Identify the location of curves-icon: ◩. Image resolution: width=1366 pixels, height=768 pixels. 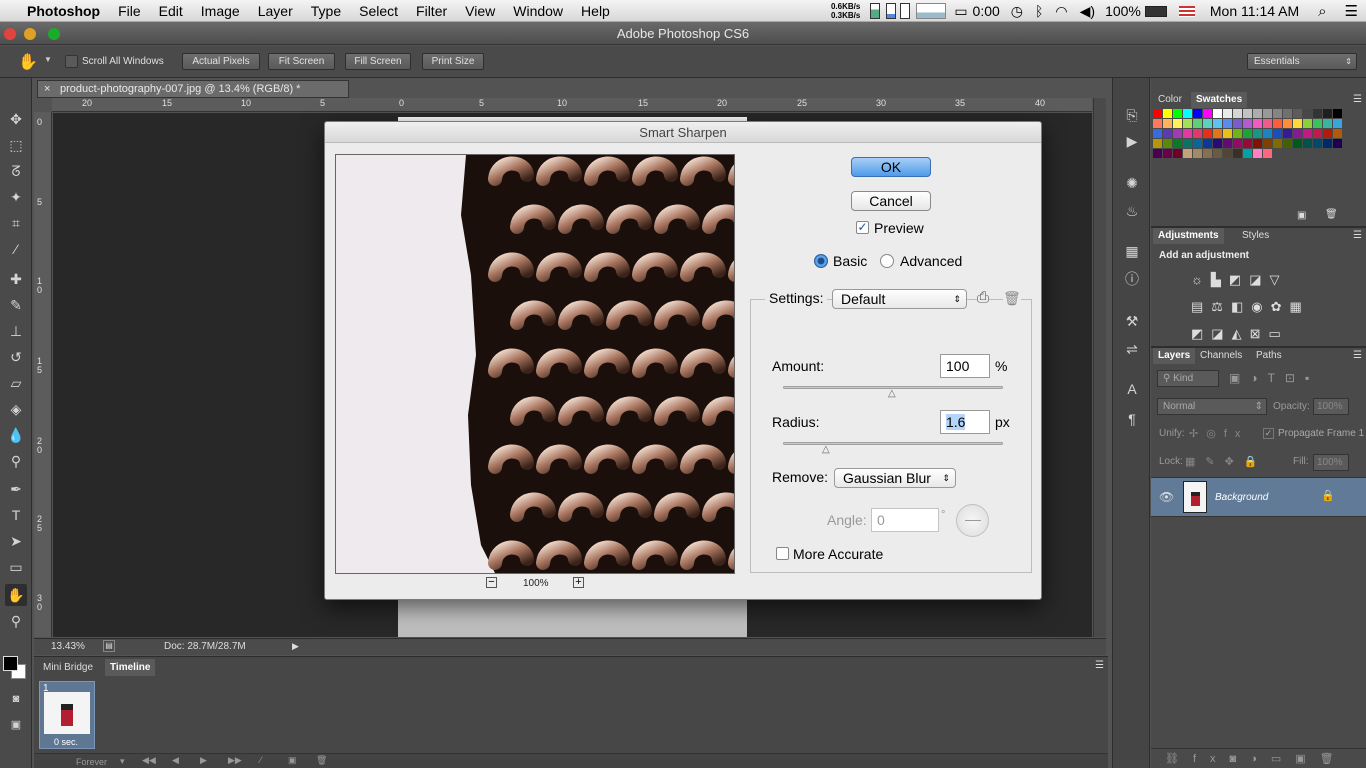
(1239, 279).